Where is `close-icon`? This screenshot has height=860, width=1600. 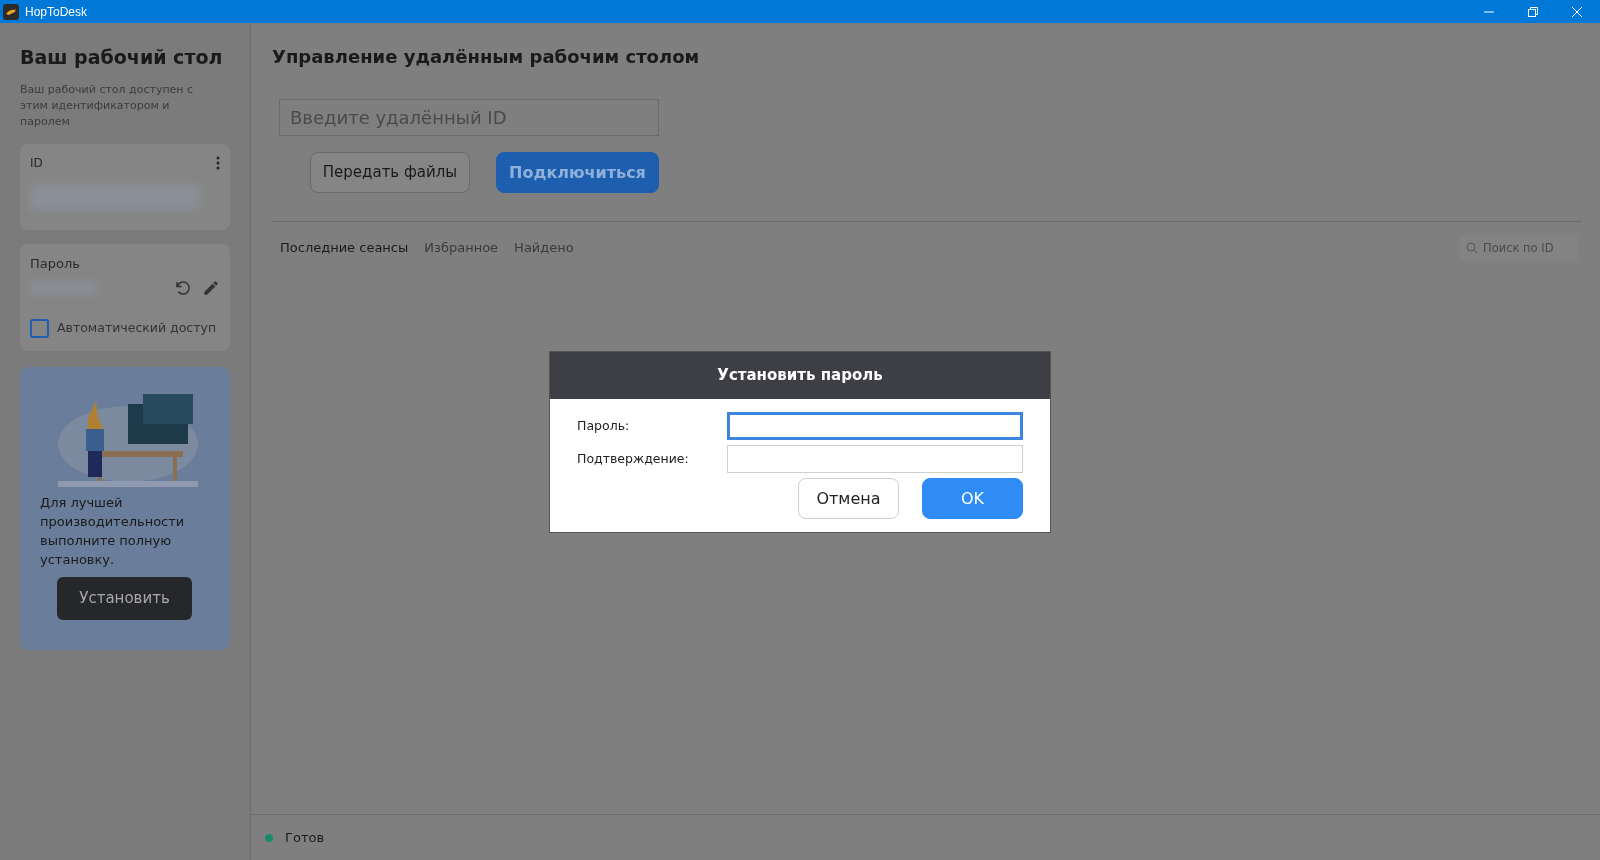 close-icon is located at coordinates (1577, 11).